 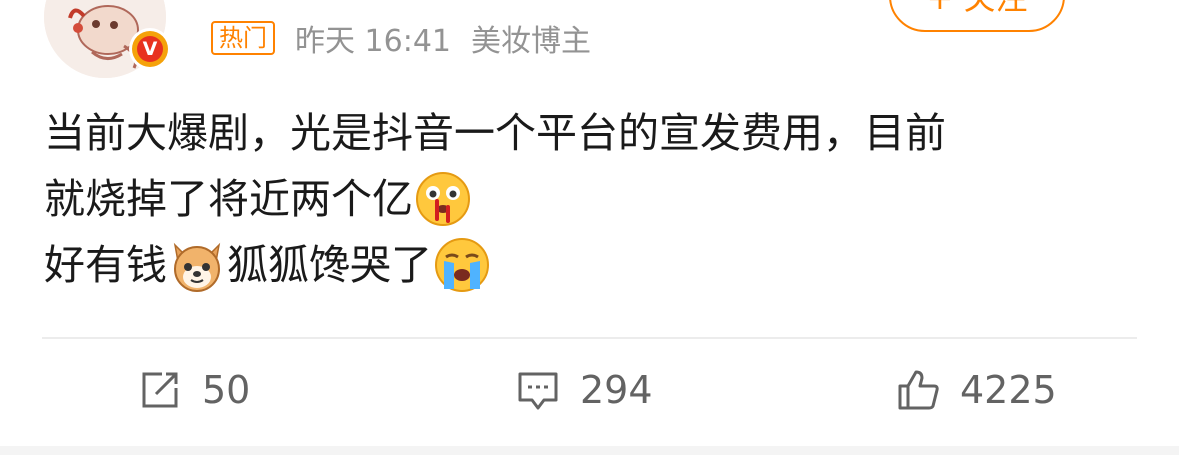 What do you see at coordinates (977, 16) in the screenshot?
I see `follow-button: + 关注` at bounding box center [977, 16].